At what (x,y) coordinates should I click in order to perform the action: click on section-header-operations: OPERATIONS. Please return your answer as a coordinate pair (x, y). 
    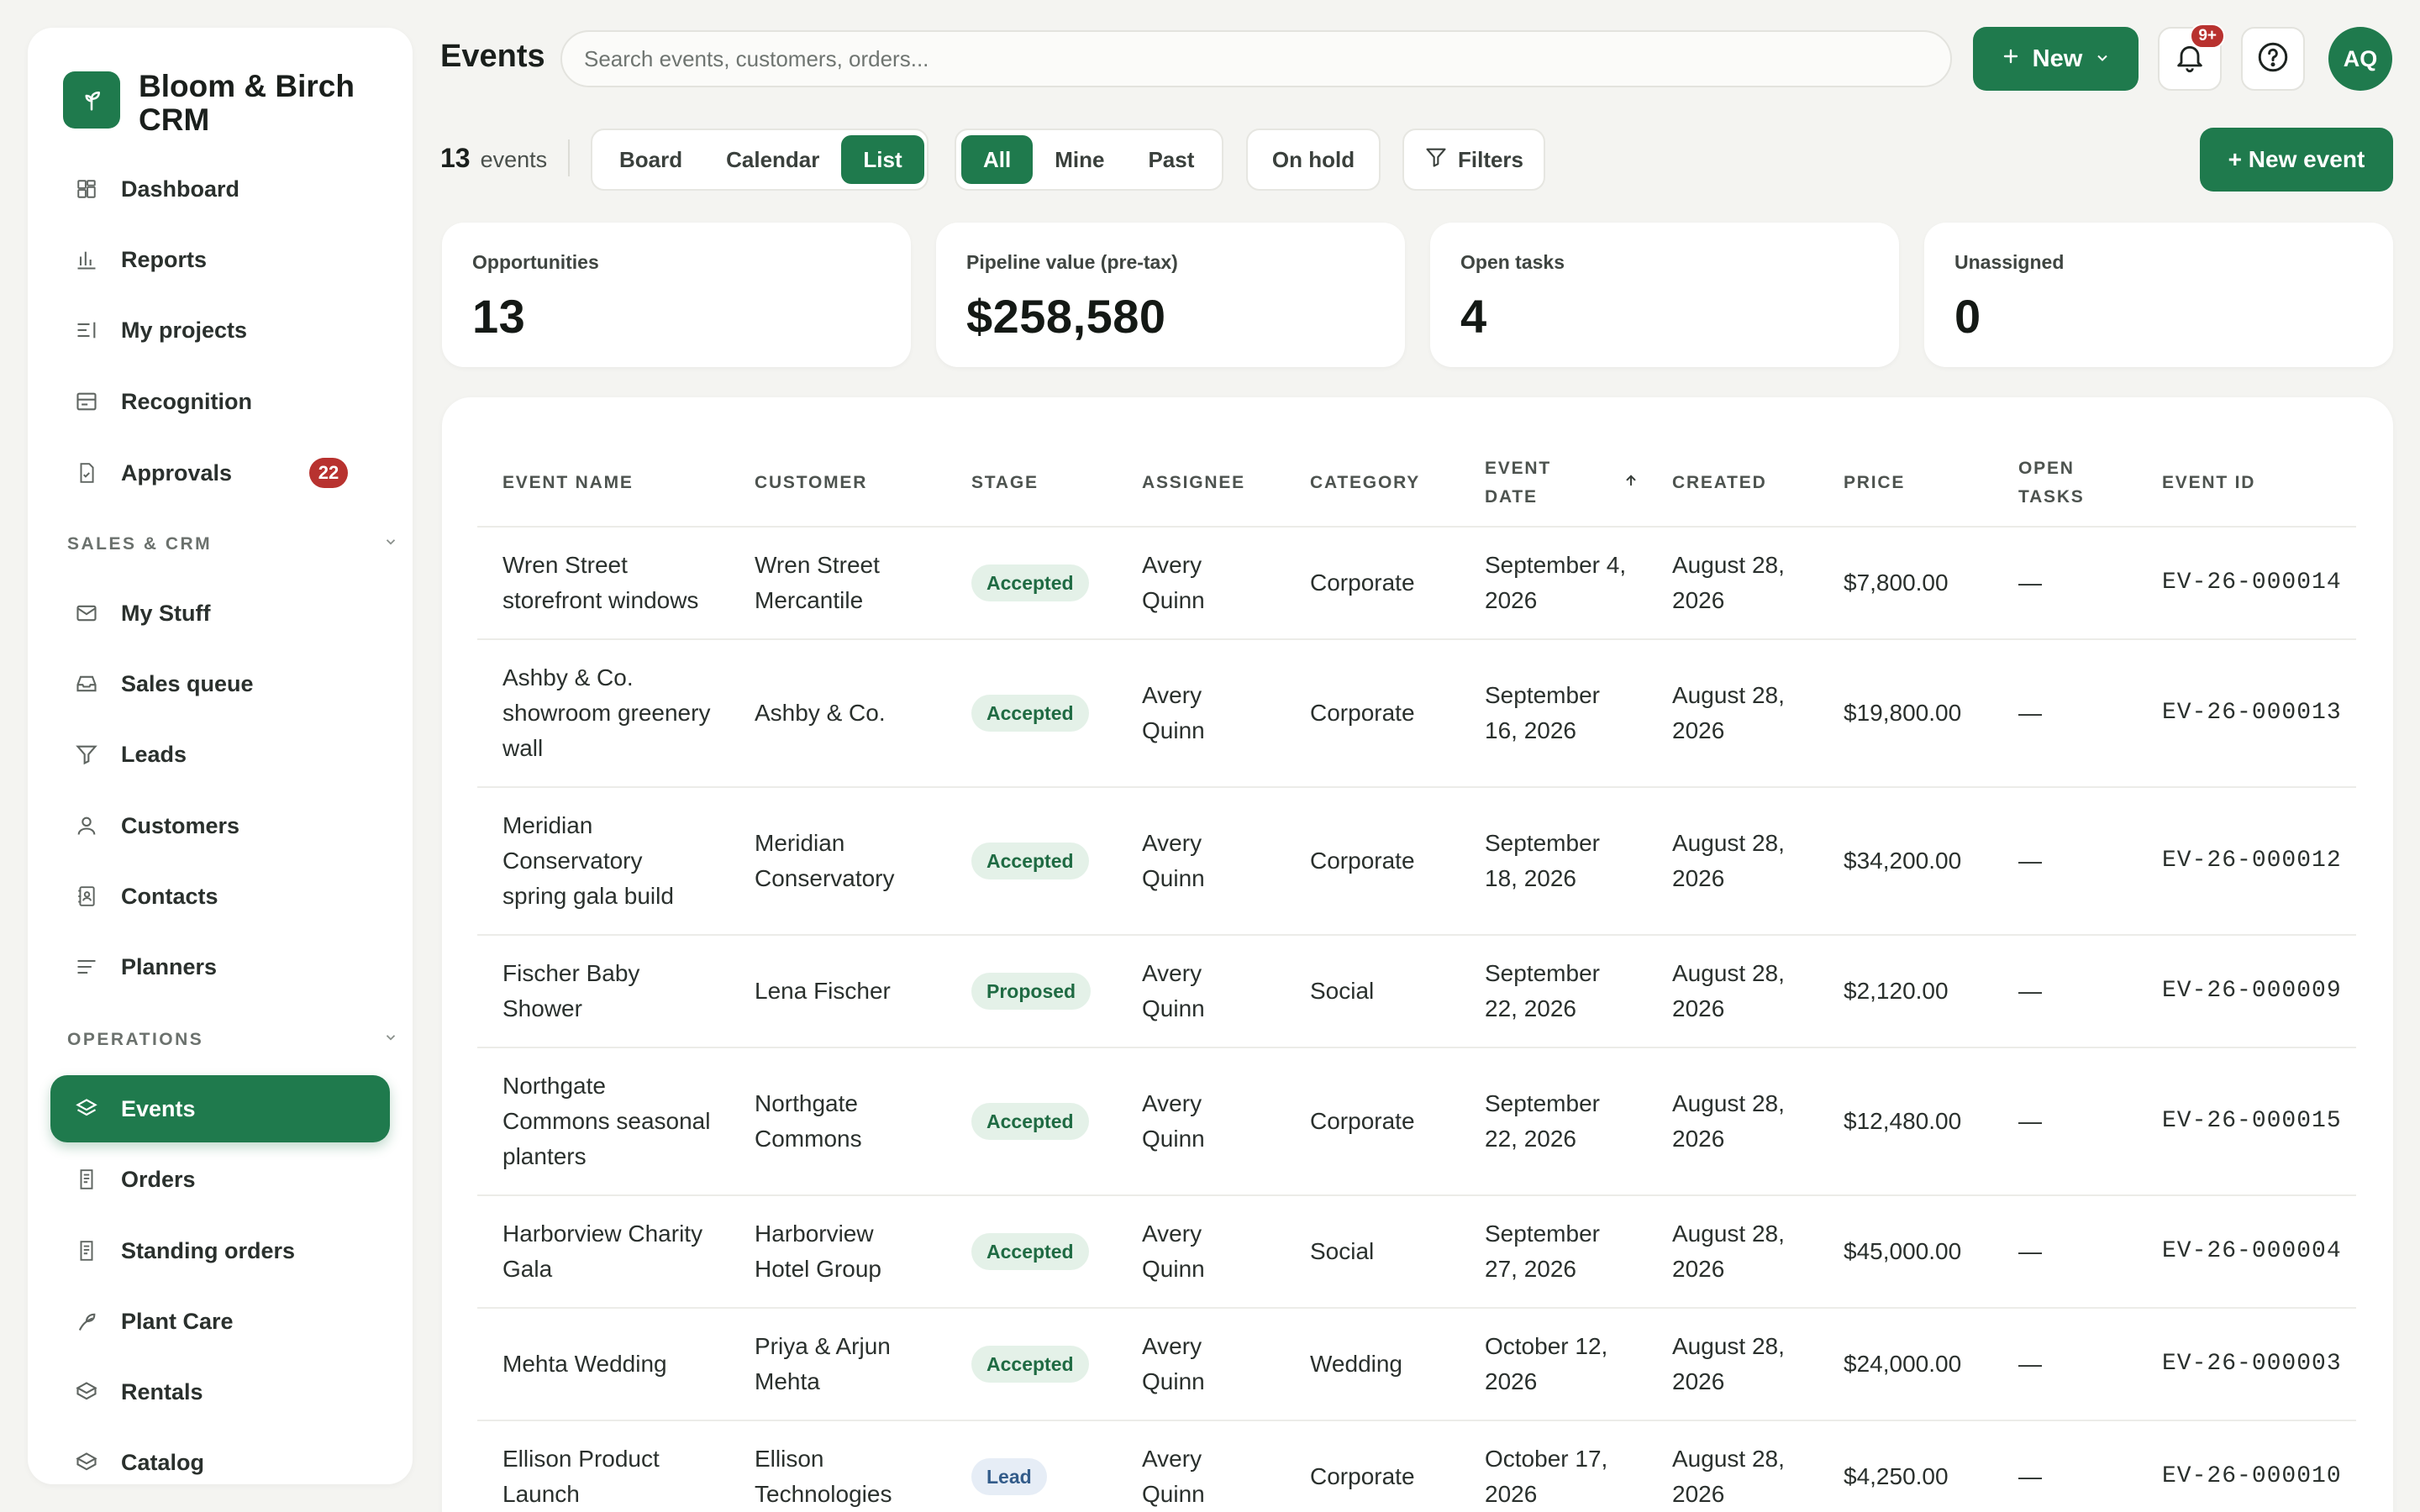
    Looking at the image, I should click on (233, 1040).